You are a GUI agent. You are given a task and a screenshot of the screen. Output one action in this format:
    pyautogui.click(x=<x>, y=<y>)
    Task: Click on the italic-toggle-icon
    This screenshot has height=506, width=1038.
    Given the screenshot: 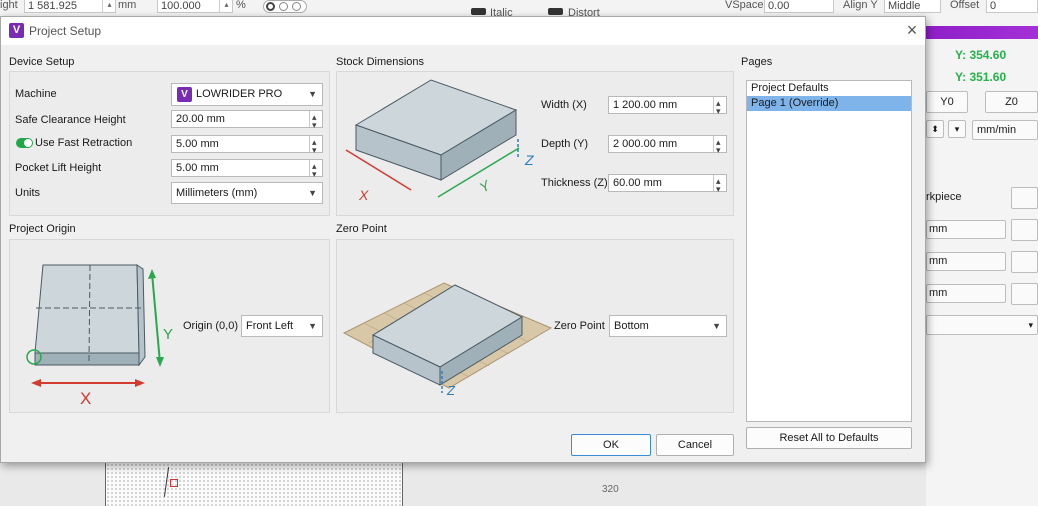 What is the action you would take?
    pyautogui.click(x=478, y=11)
    